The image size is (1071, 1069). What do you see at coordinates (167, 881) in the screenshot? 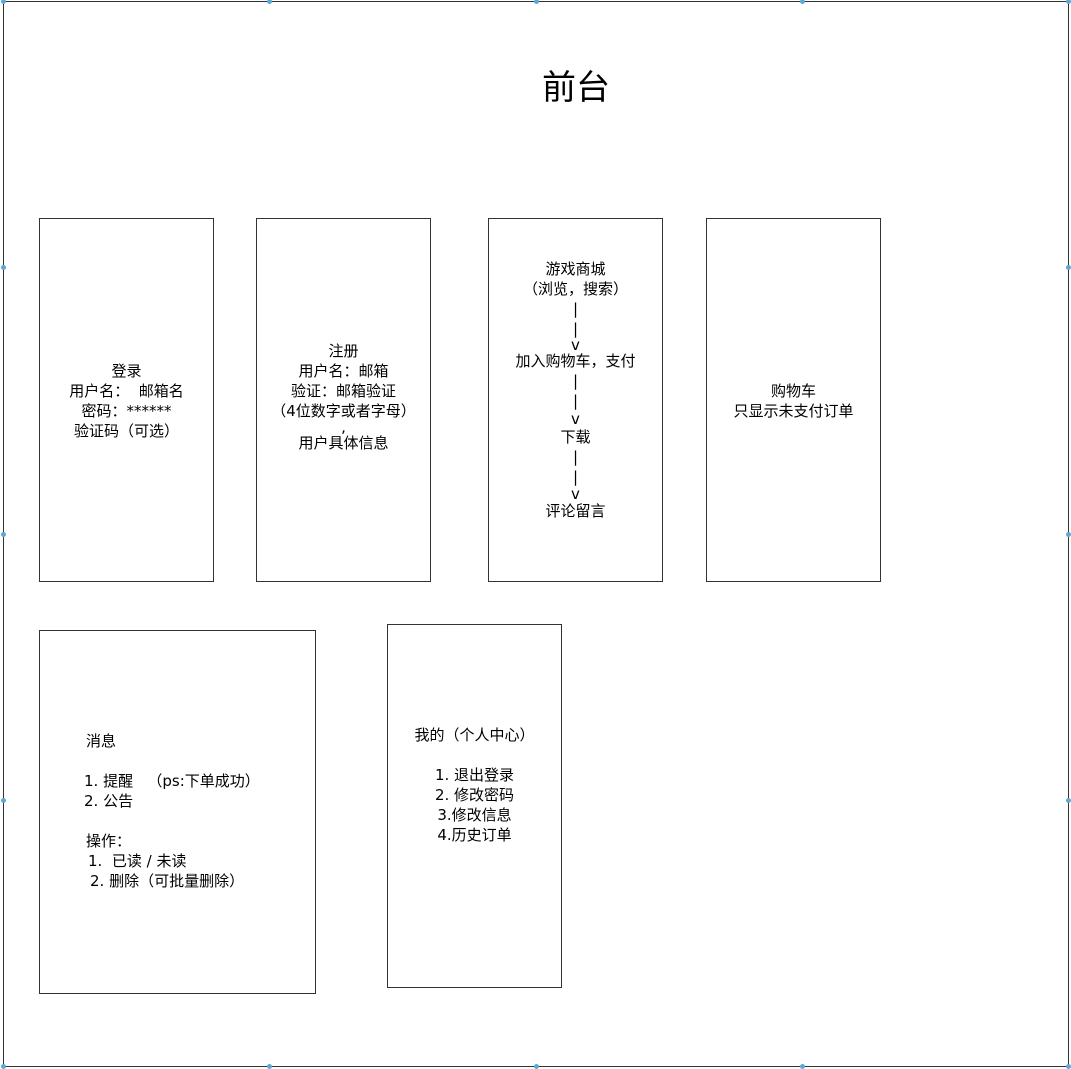
I see `messages-op: 2. 删除（可批量删除）` at bounding box center [167, 881].